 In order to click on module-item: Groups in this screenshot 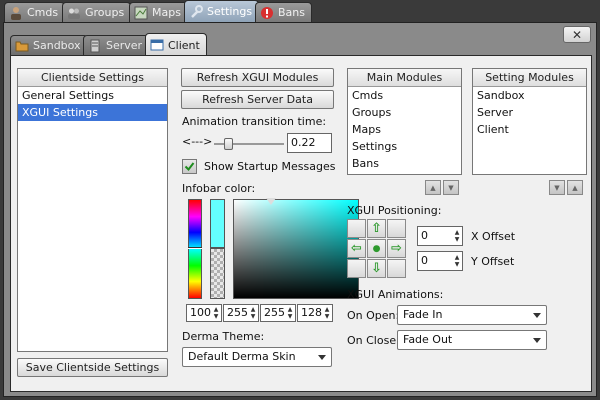, I will do `click(404, 112)`.